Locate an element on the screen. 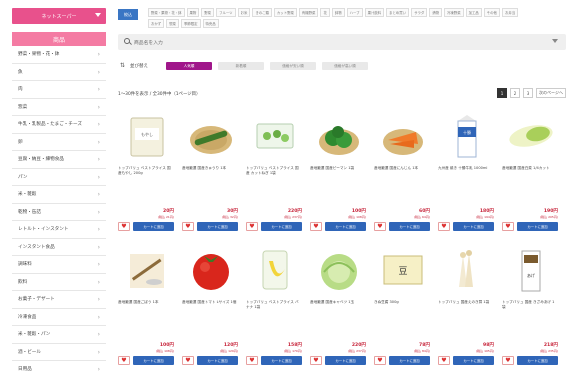 The image size is (574, 376). napa-cabbage-icon is located at coordinates (531, 136).